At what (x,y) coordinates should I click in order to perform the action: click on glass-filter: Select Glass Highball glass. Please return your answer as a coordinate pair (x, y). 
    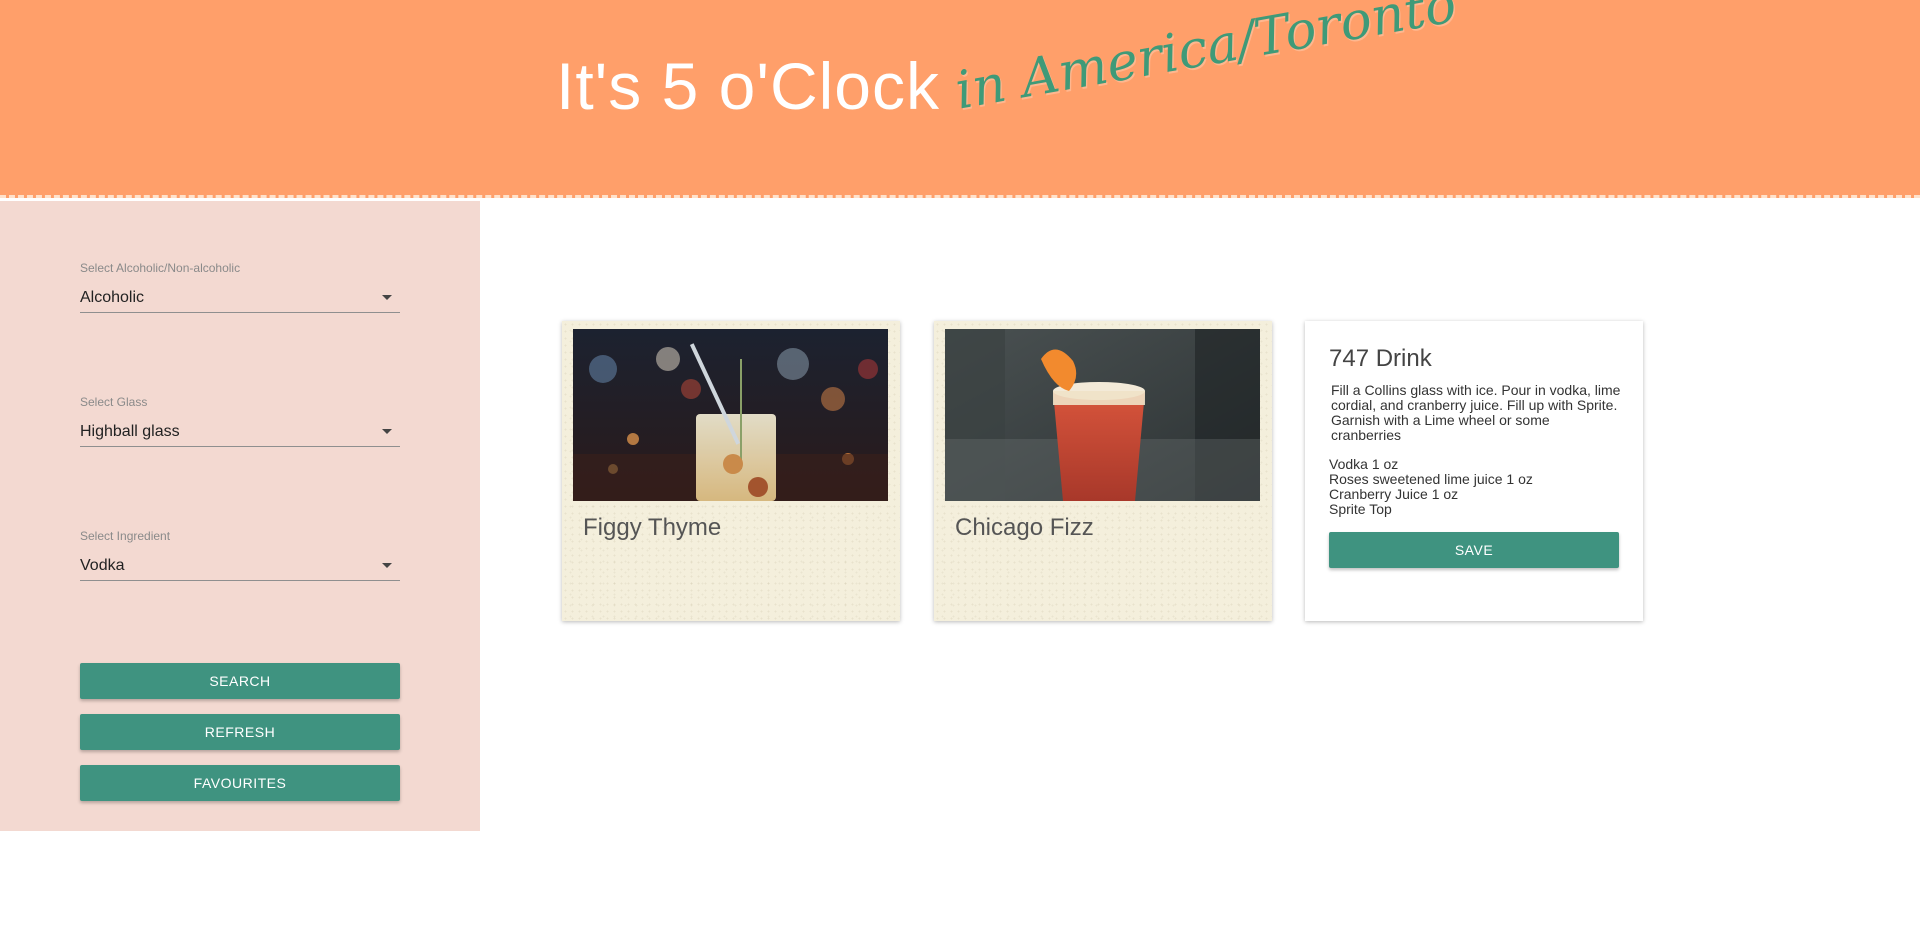
    Looking at the image, I should click on (240, 421).